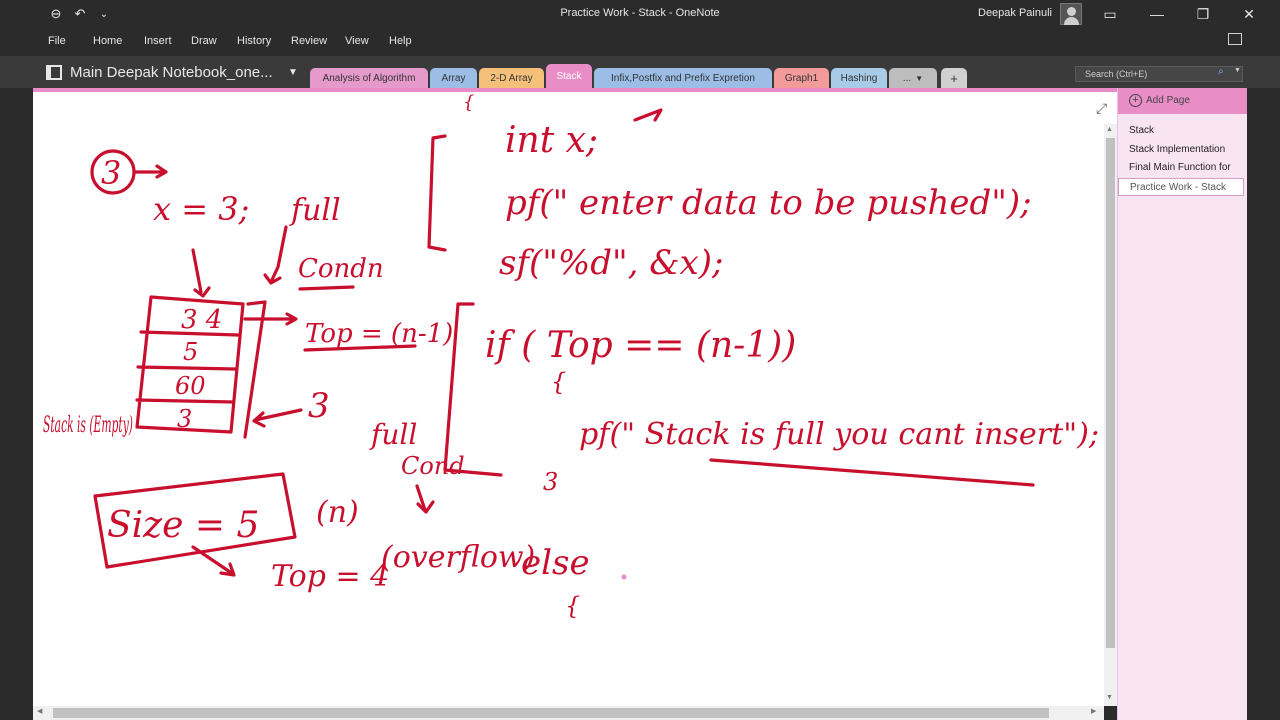  Describe the element at coordinates (558, 382) in the screenshot. I see `ink-brace-open: {` at that location.